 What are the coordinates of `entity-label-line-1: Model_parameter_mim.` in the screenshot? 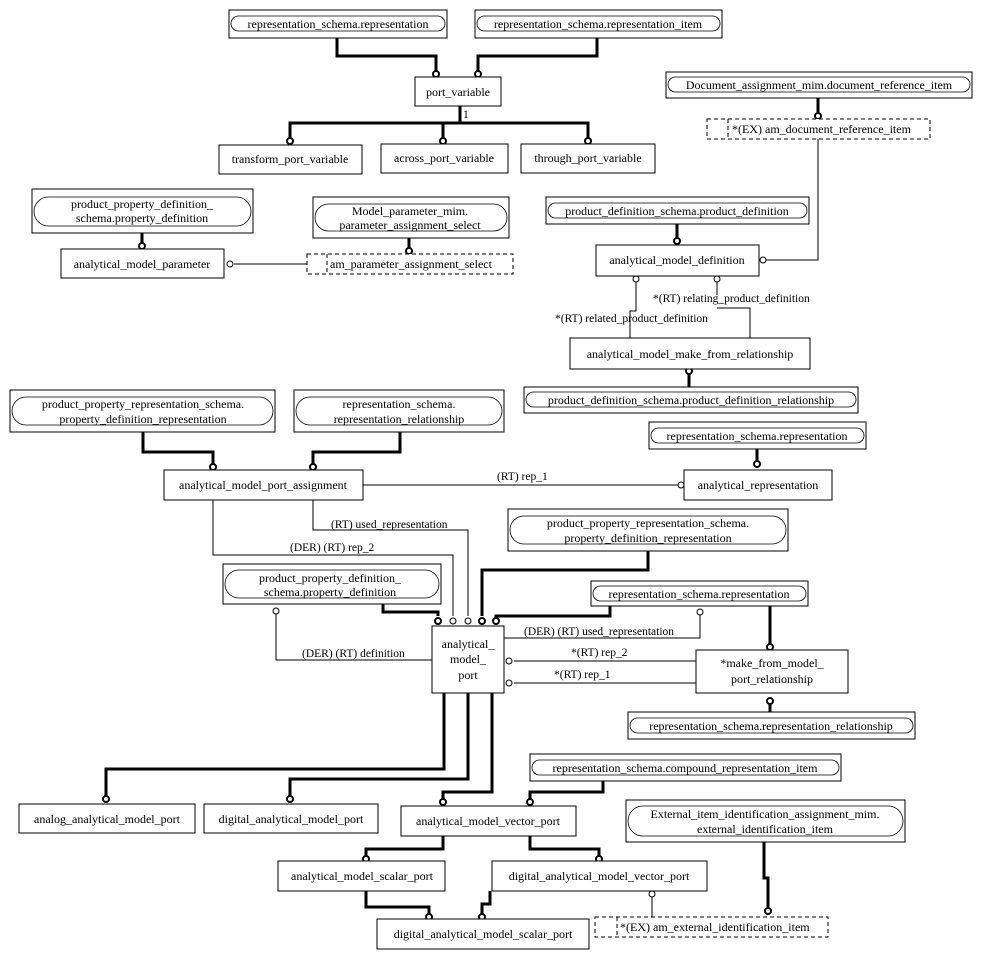 It's located at (410, 211).